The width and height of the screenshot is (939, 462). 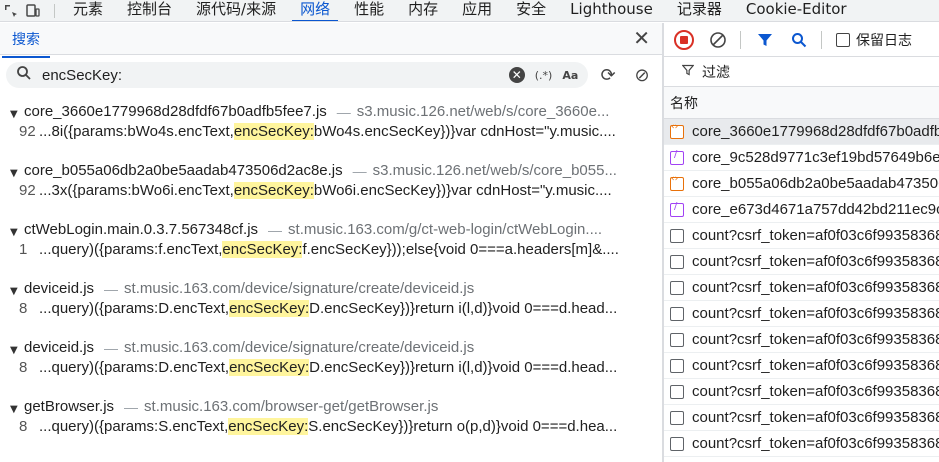 What do you see at coordinates (801, 72) in the screenshot?
I see `filter-bar: 过滤` at bounding box center [801, 72].